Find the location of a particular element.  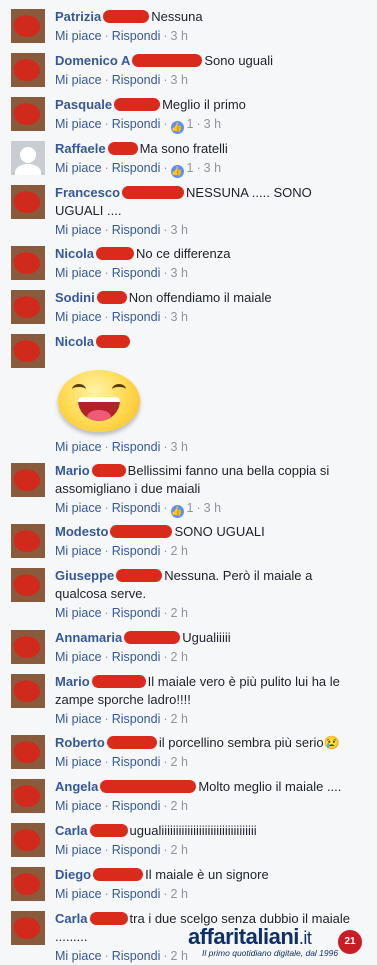

commenter-name: Raffaele is located at coordinates (80, 148).